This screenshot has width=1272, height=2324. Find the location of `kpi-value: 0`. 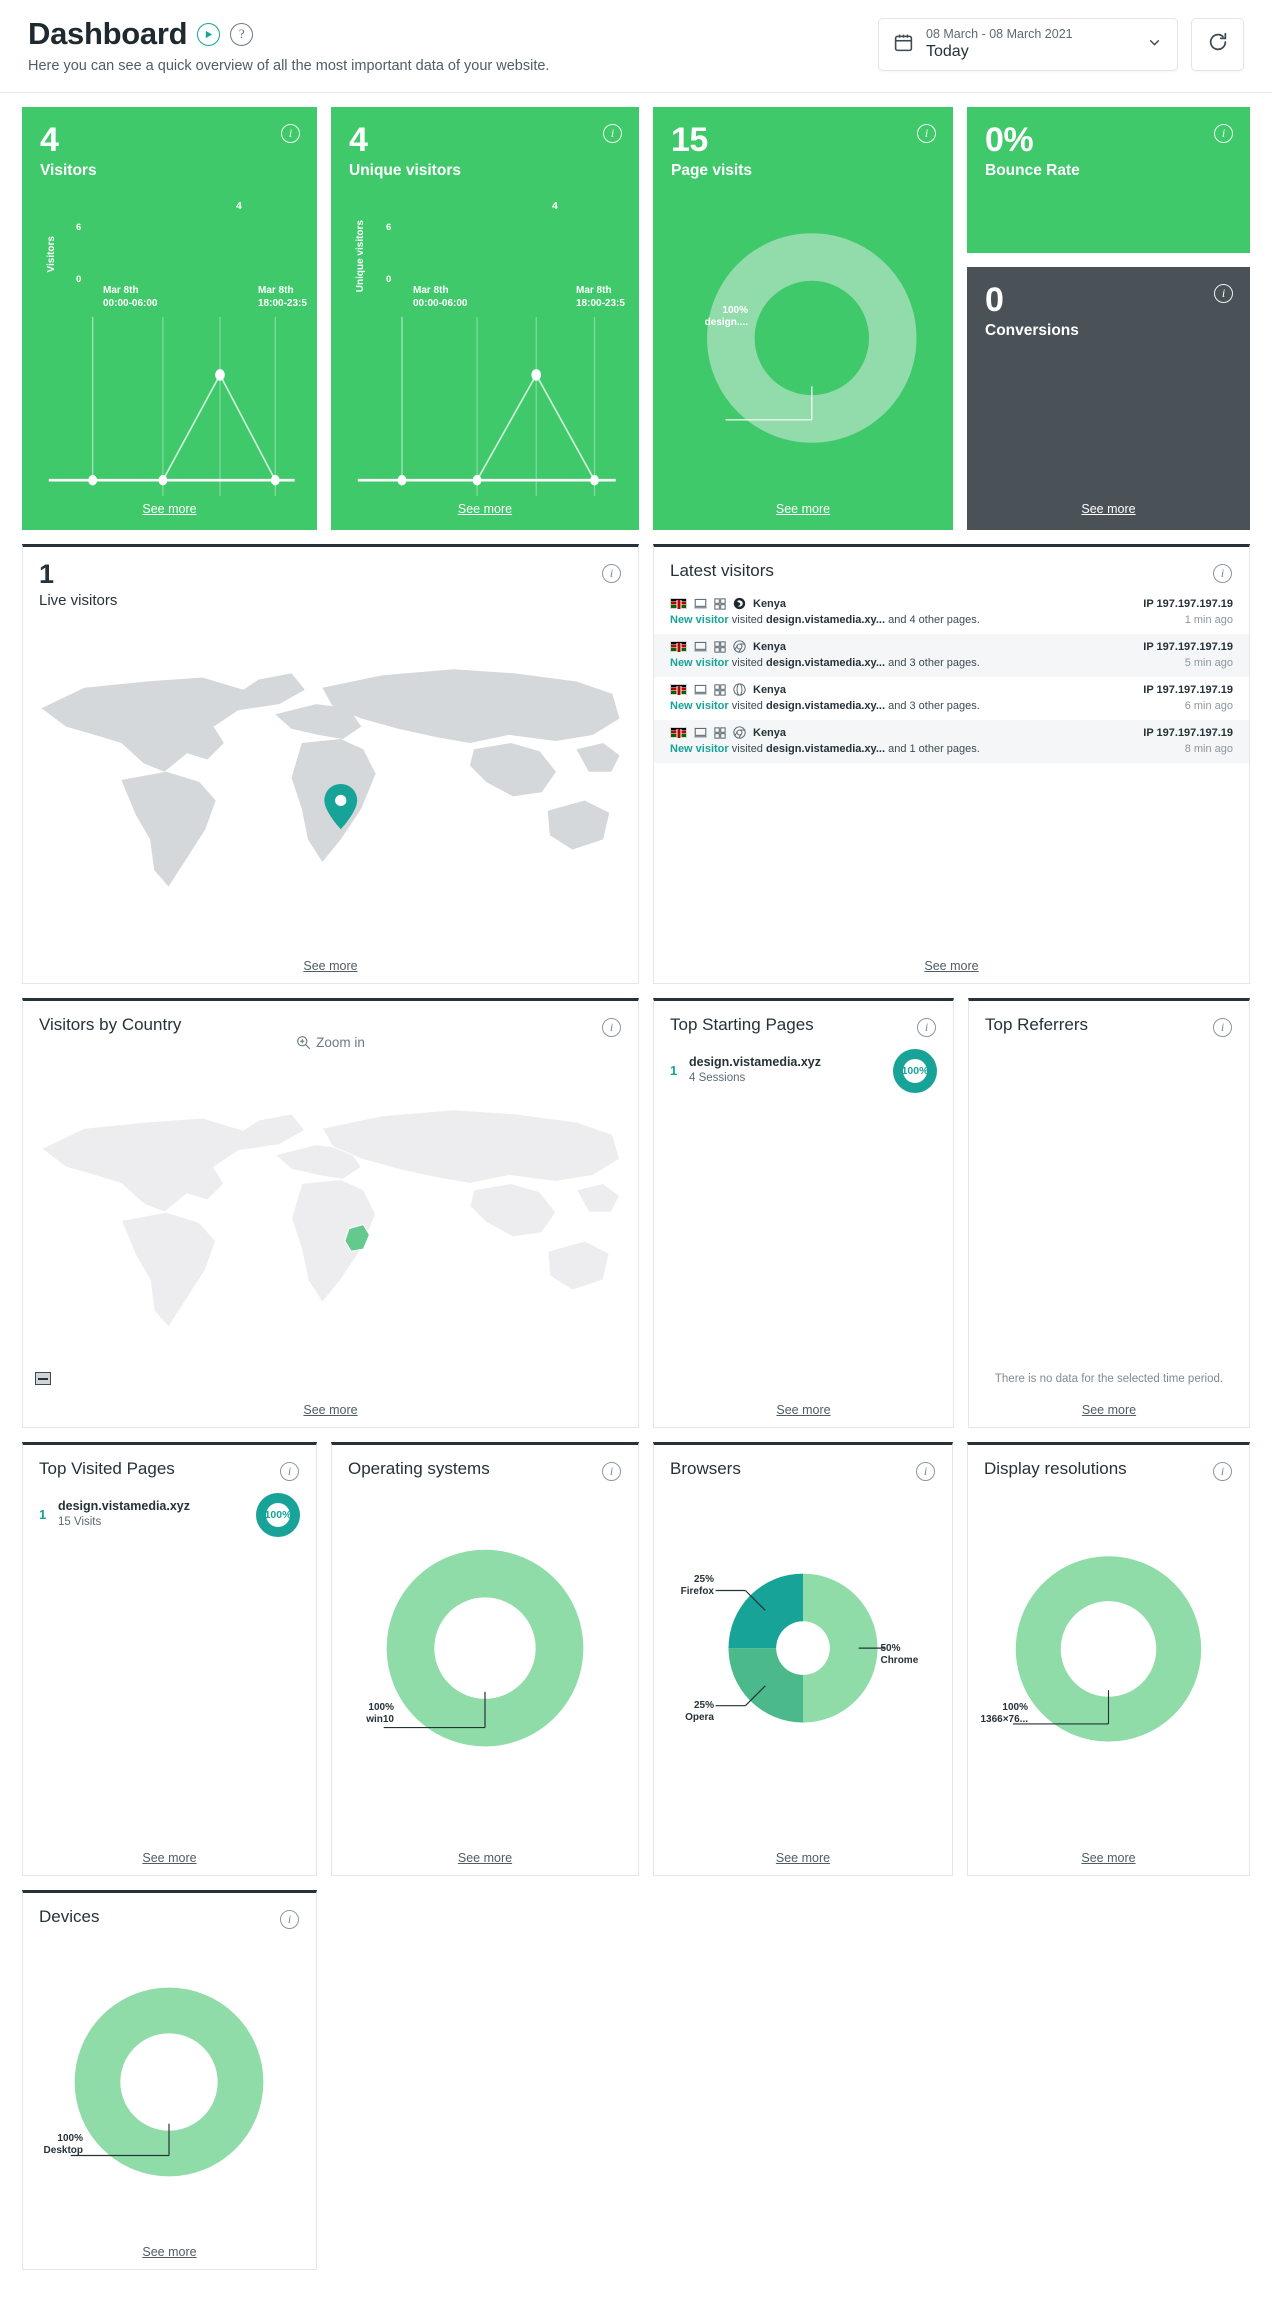

kpi-value: 0 is located at coordinates (994, 299).